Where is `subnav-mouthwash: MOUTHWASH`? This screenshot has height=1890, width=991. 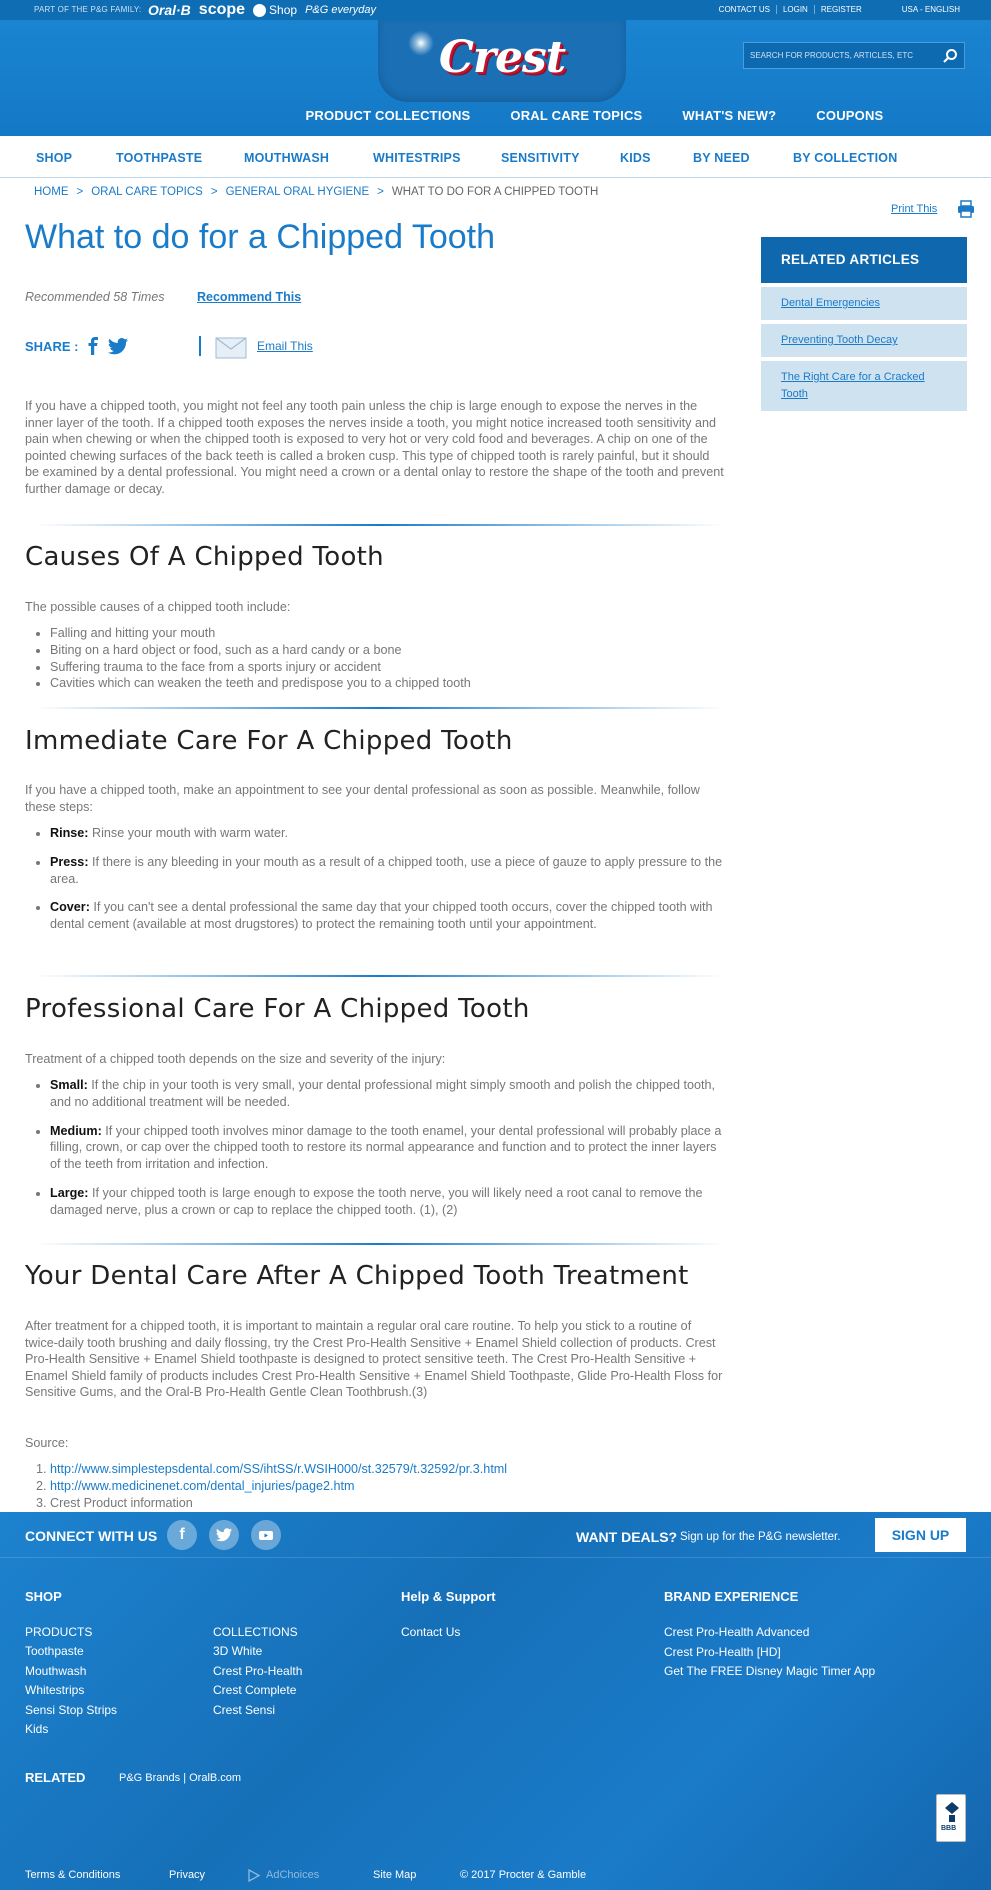
subnav-mouthwash: MOUTHWASH is located at coordinates (286, 158).